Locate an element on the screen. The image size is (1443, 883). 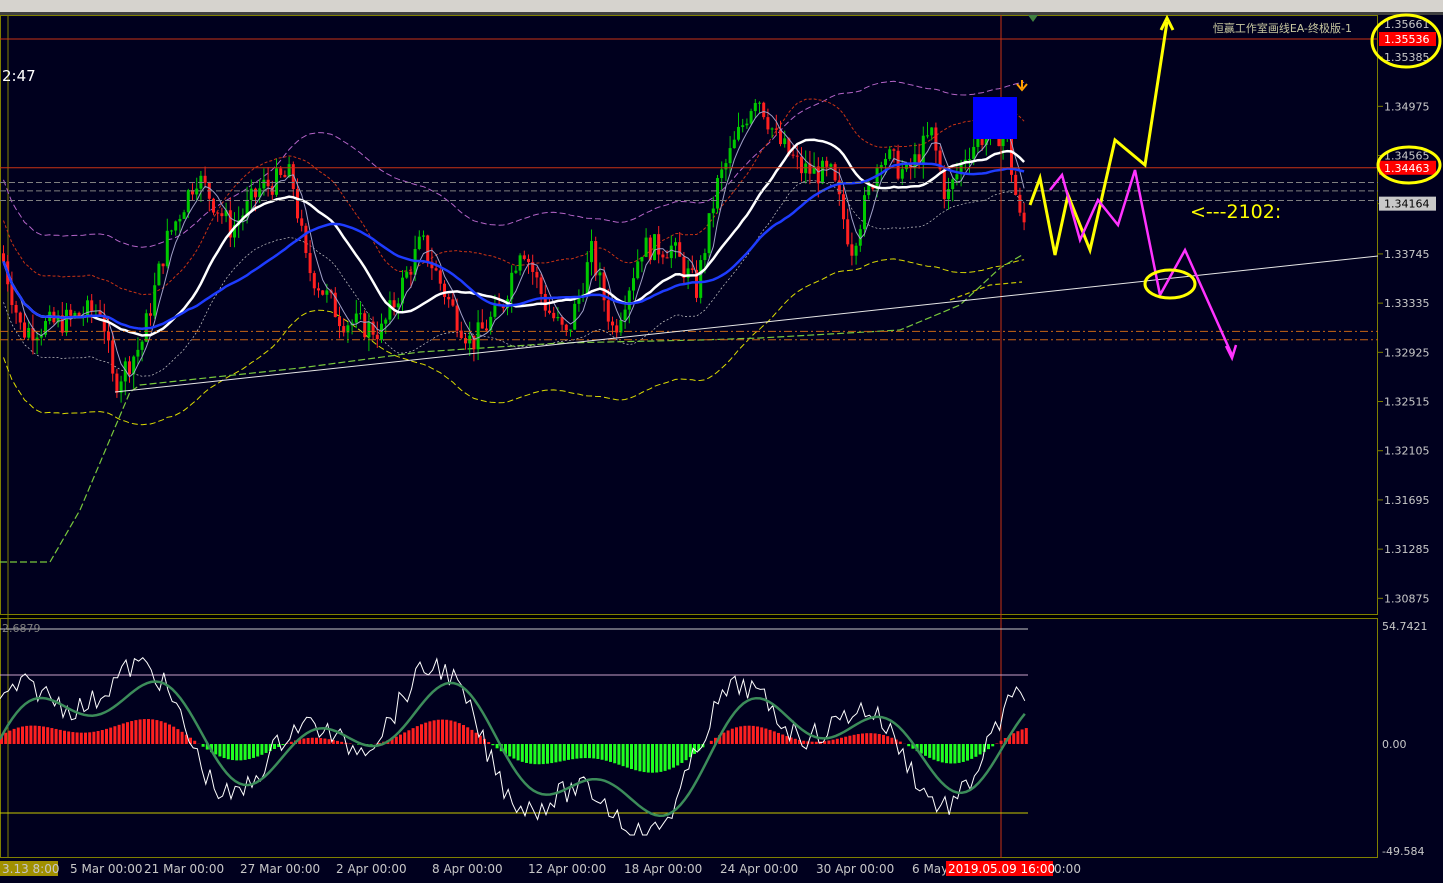
time-label: 24 Apr 00:00 is located at coordinates (759, 869).